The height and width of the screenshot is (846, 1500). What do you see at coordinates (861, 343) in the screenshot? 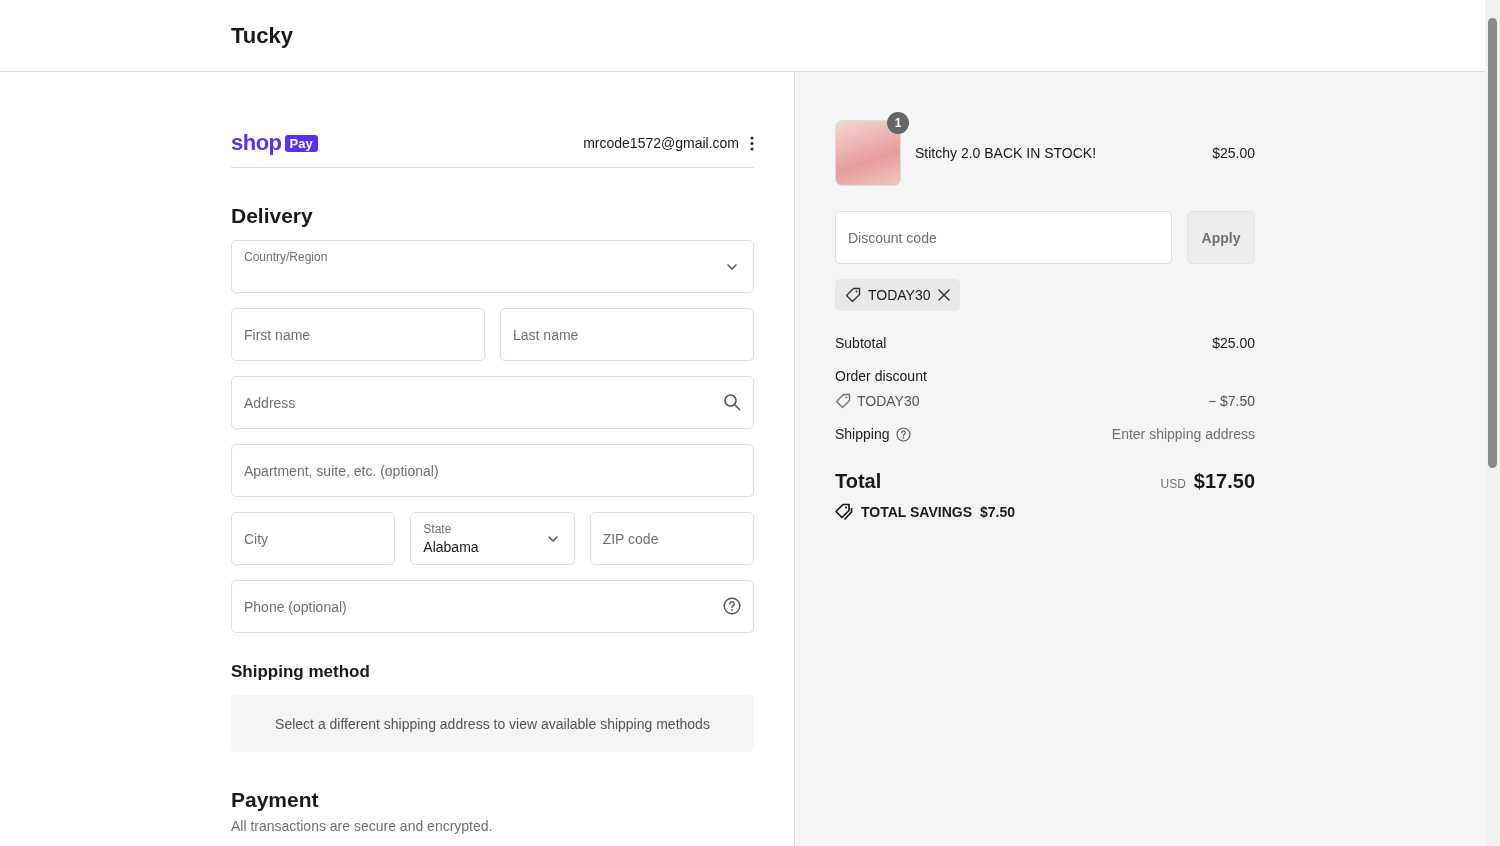
I see `summary-label: Subtotal` at bounding box center [861, 343].